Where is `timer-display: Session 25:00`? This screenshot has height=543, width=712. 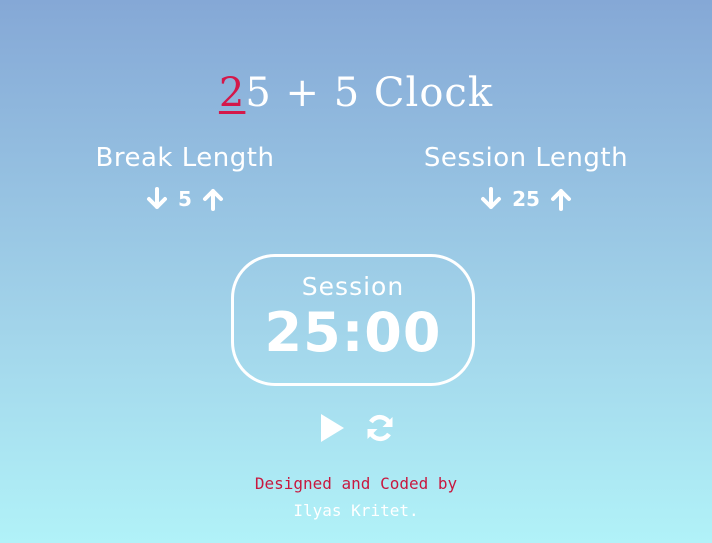 timer-display: Session 25:00 is located at coordinates (353, 320).